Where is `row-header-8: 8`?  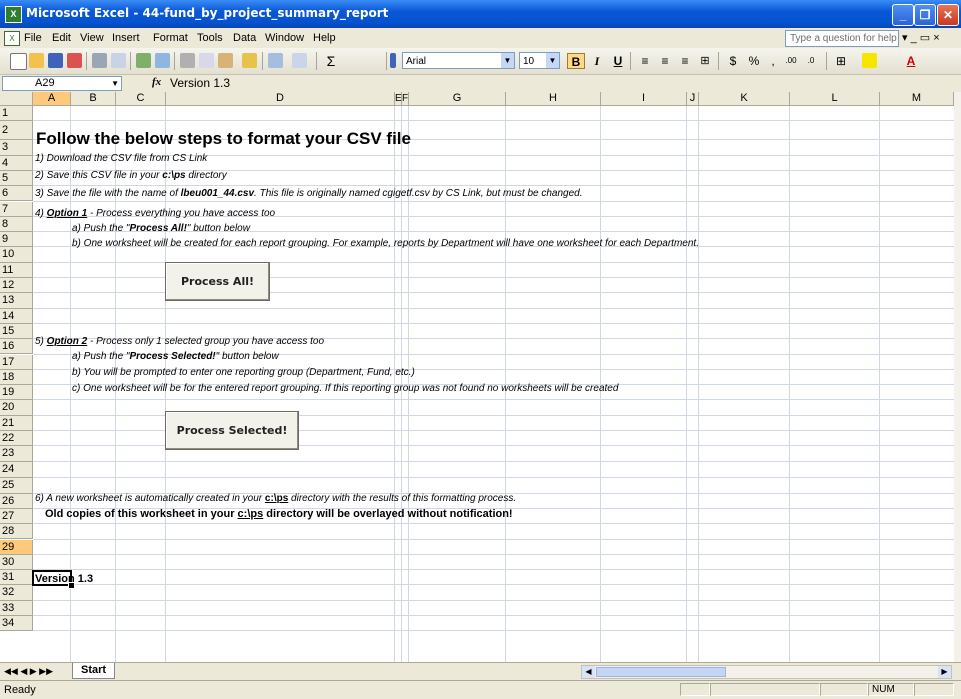 row-header-8: 8 is located at coordinates (16, 224).